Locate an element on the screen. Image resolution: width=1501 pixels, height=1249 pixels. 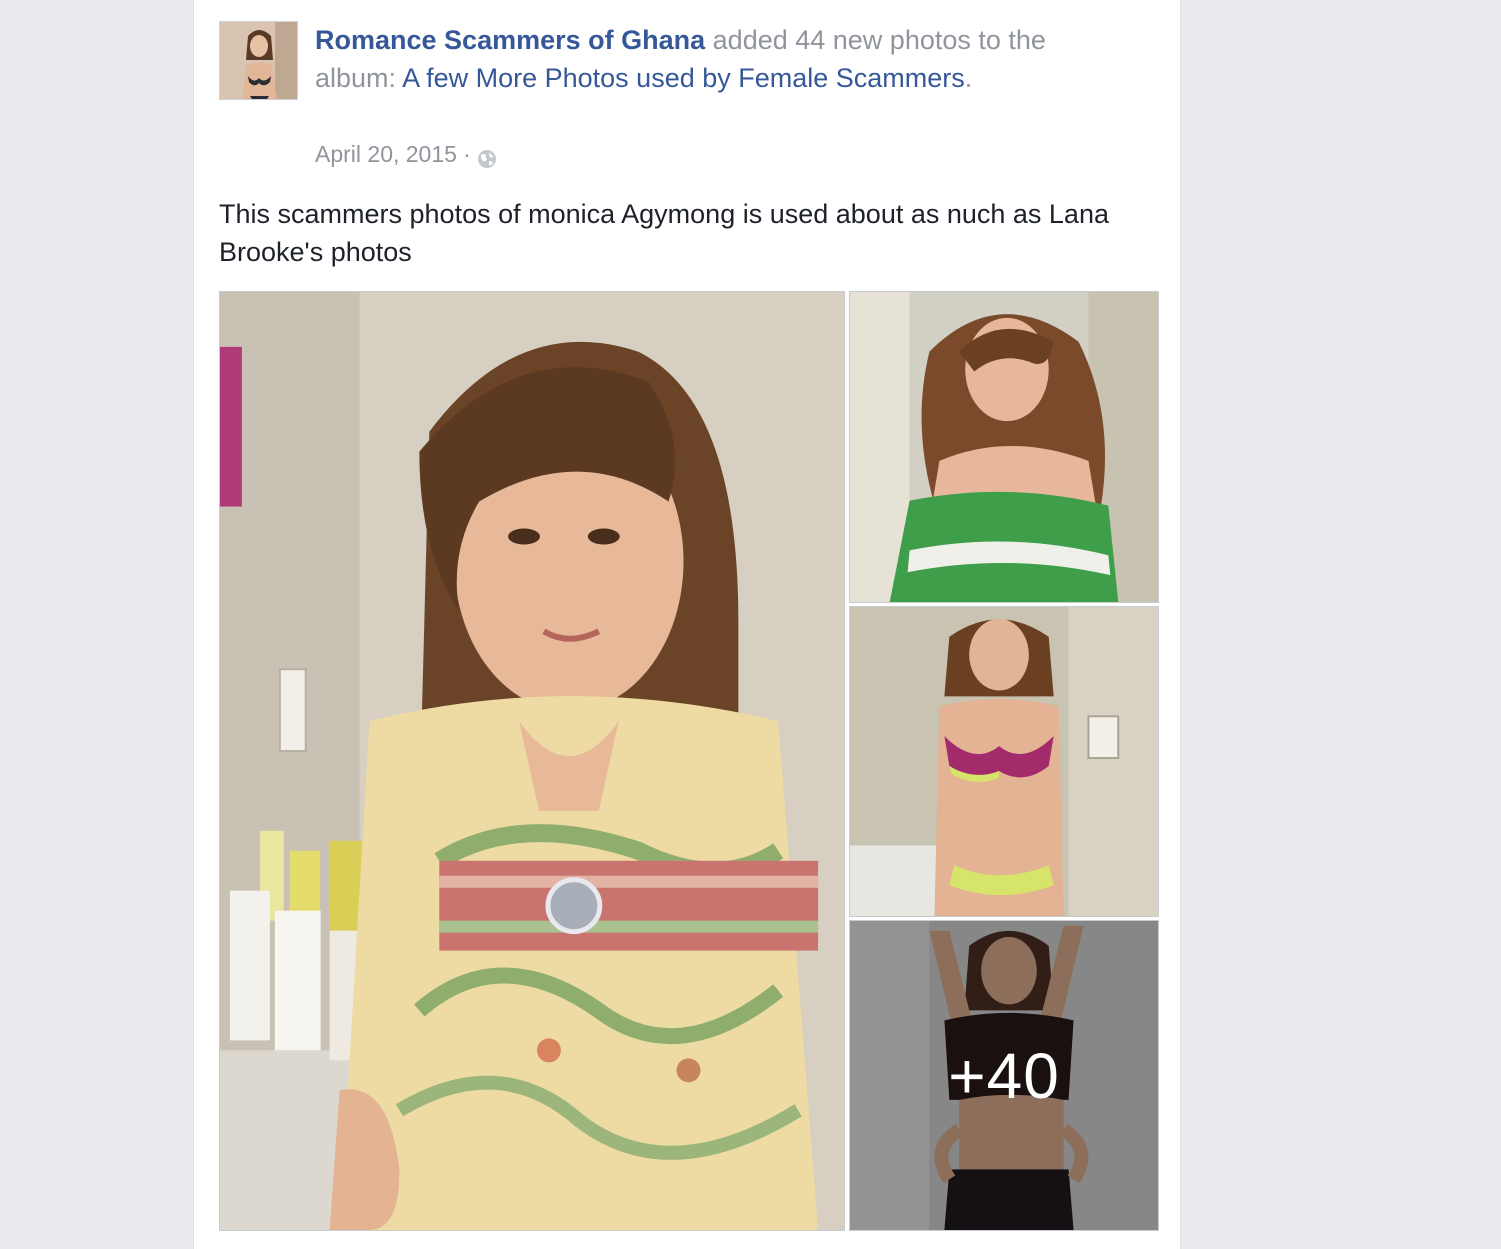
album-photo-thumb-3: +40 is located at coordinates (1004, 1075).